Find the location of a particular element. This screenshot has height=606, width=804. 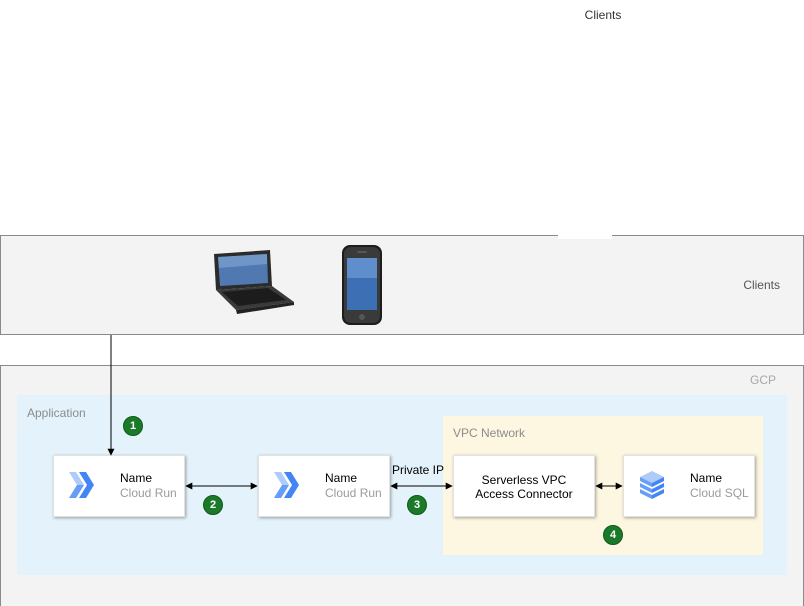

private-ip-label: Private IP is located at coordinates (418, 470).